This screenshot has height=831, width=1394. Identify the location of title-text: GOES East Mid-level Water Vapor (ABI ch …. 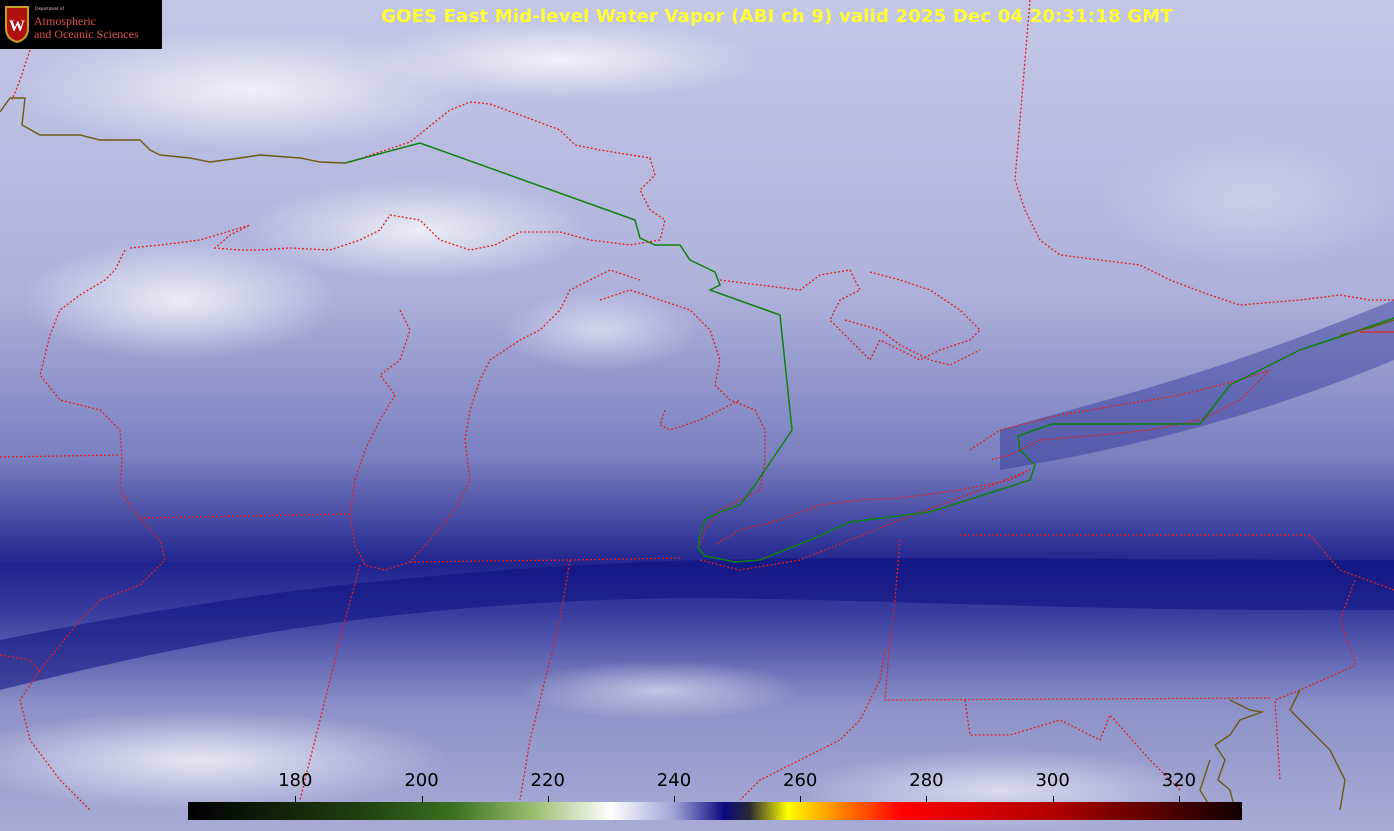
(777, 16).